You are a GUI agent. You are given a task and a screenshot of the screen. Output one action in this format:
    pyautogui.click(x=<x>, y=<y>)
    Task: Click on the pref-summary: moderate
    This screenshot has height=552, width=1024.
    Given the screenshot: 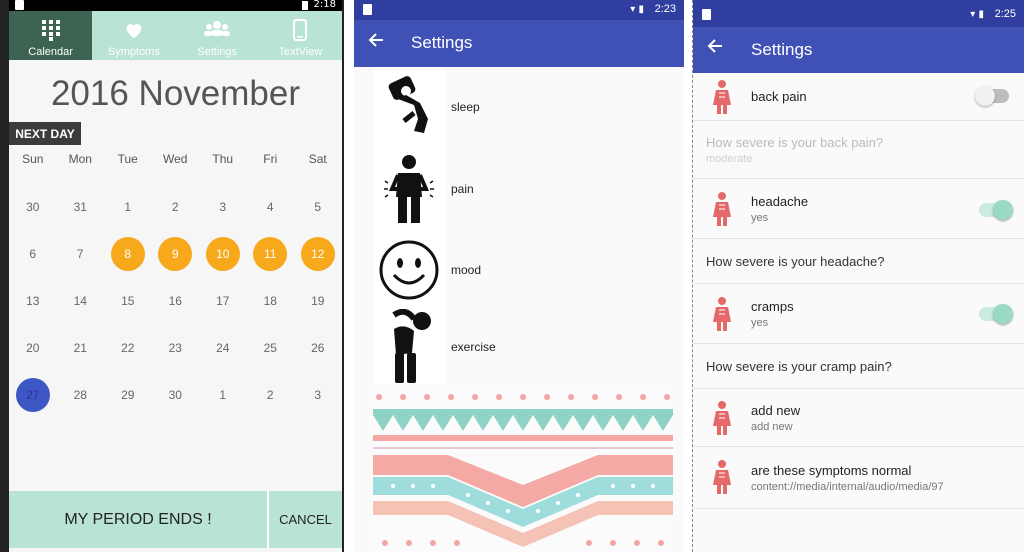 What is the action you would take?
    pyautogui.click(x=729, y=159)
    